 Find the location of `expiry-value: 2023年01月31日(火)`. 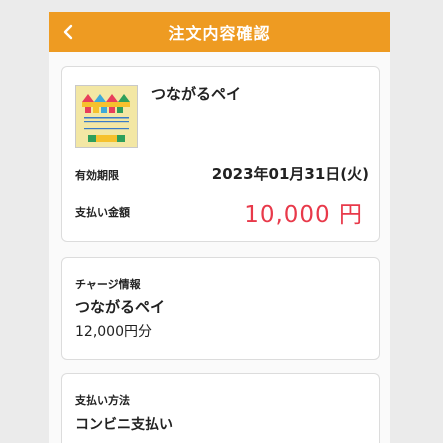

expiry-value: 2023年01月31日(火) is located at coordinates (290, 174).